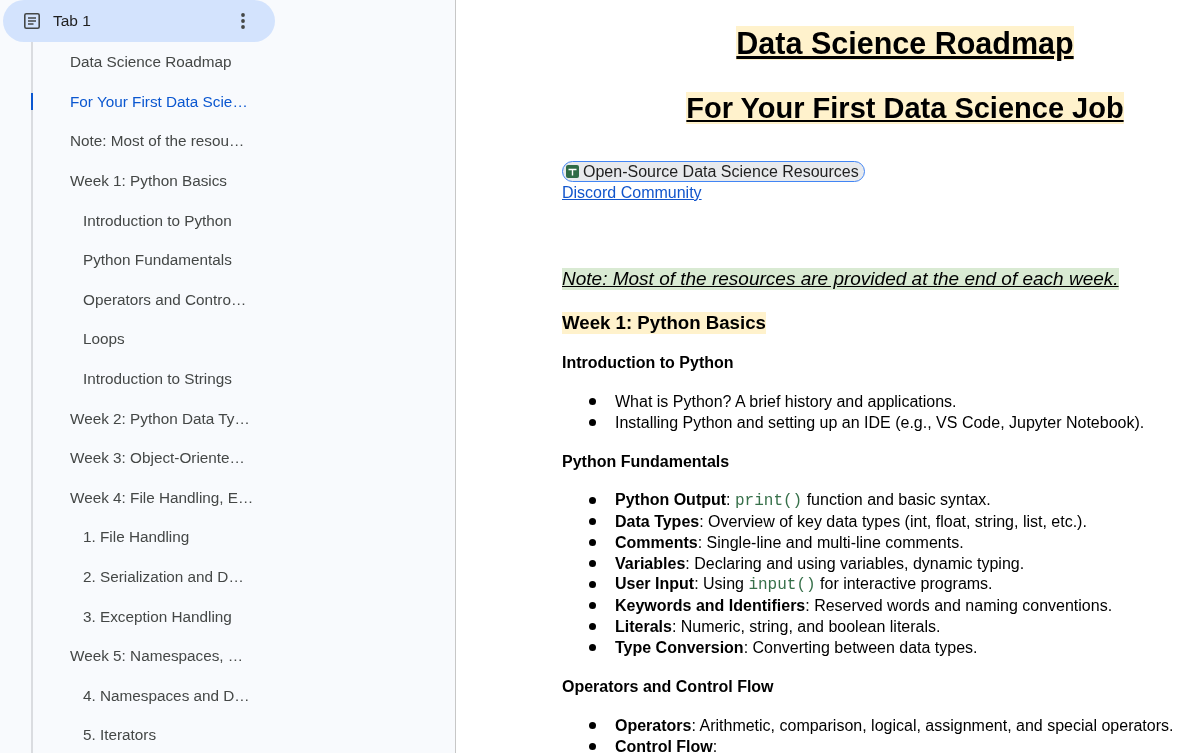 The image size is (1187, 753). What do you see at coordinates (804, 585) in the screenshot?
I see `list-item-text: User Input: Using input() for interactive programs.` at bounding box center [804, 585].